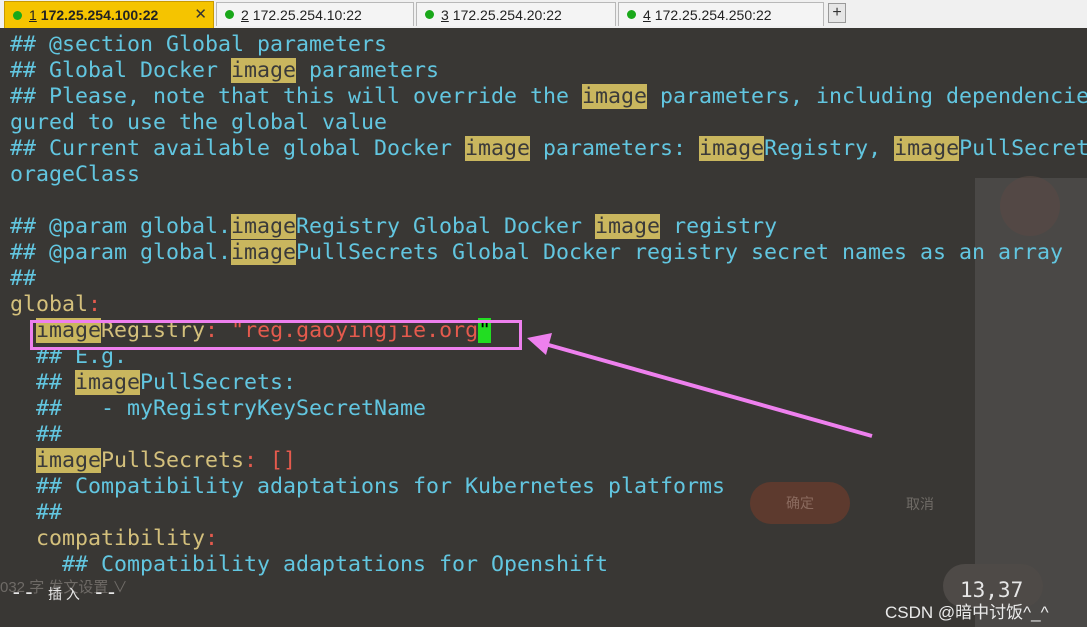  What do you see at coordinates (837, 13) in the screenshot?
I see `add-tab-button: +` at bounding box center [837, 13].